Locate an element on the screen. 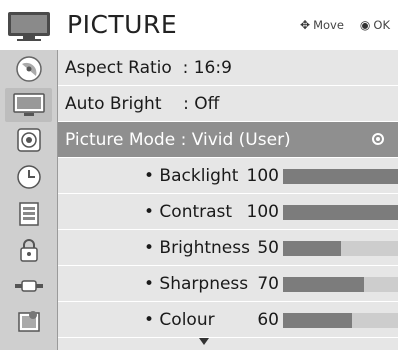  clock-time-icon is located at coordinates (28, 177).